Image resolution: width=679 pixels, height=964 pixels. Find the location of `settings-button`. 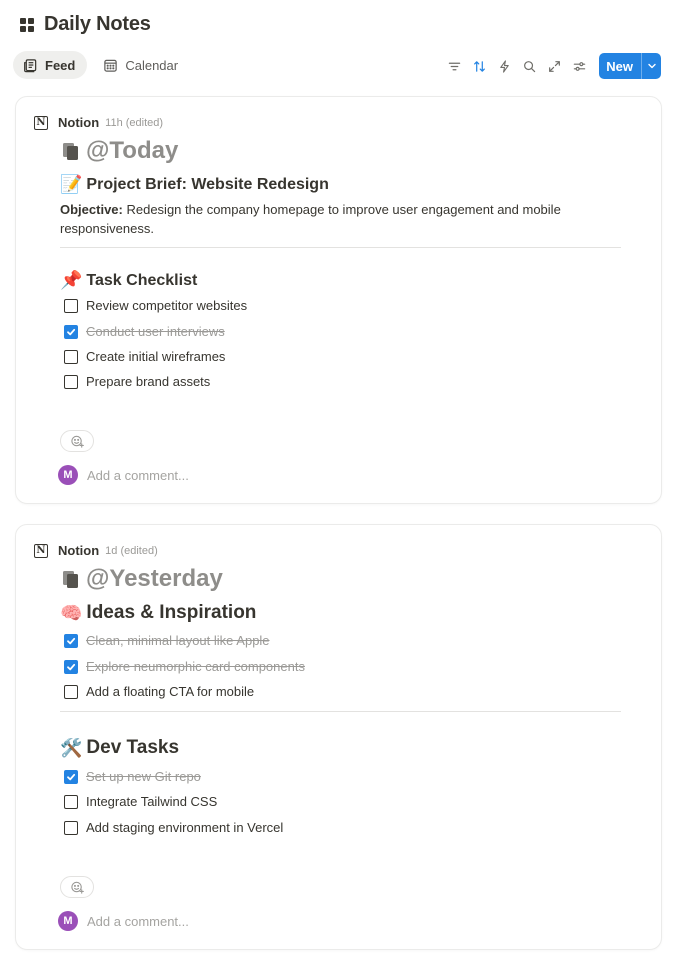

settings-button is located at coordinates (579, 66).